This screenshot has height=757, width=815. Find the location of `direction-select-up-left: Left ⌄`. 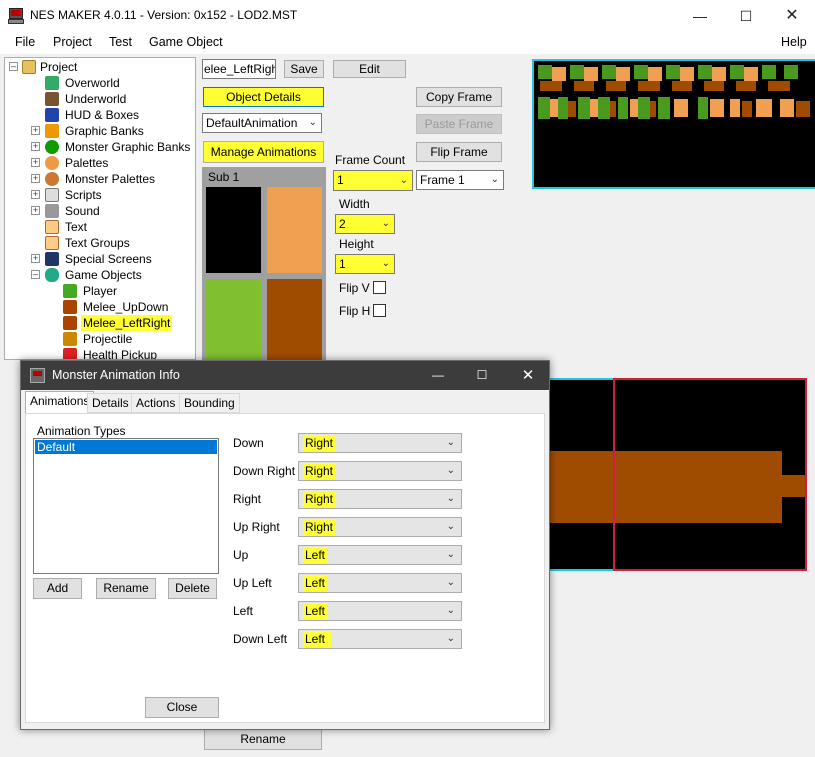

direction-select-up-left: Left ⌄ is located at coordinates (380, 583).